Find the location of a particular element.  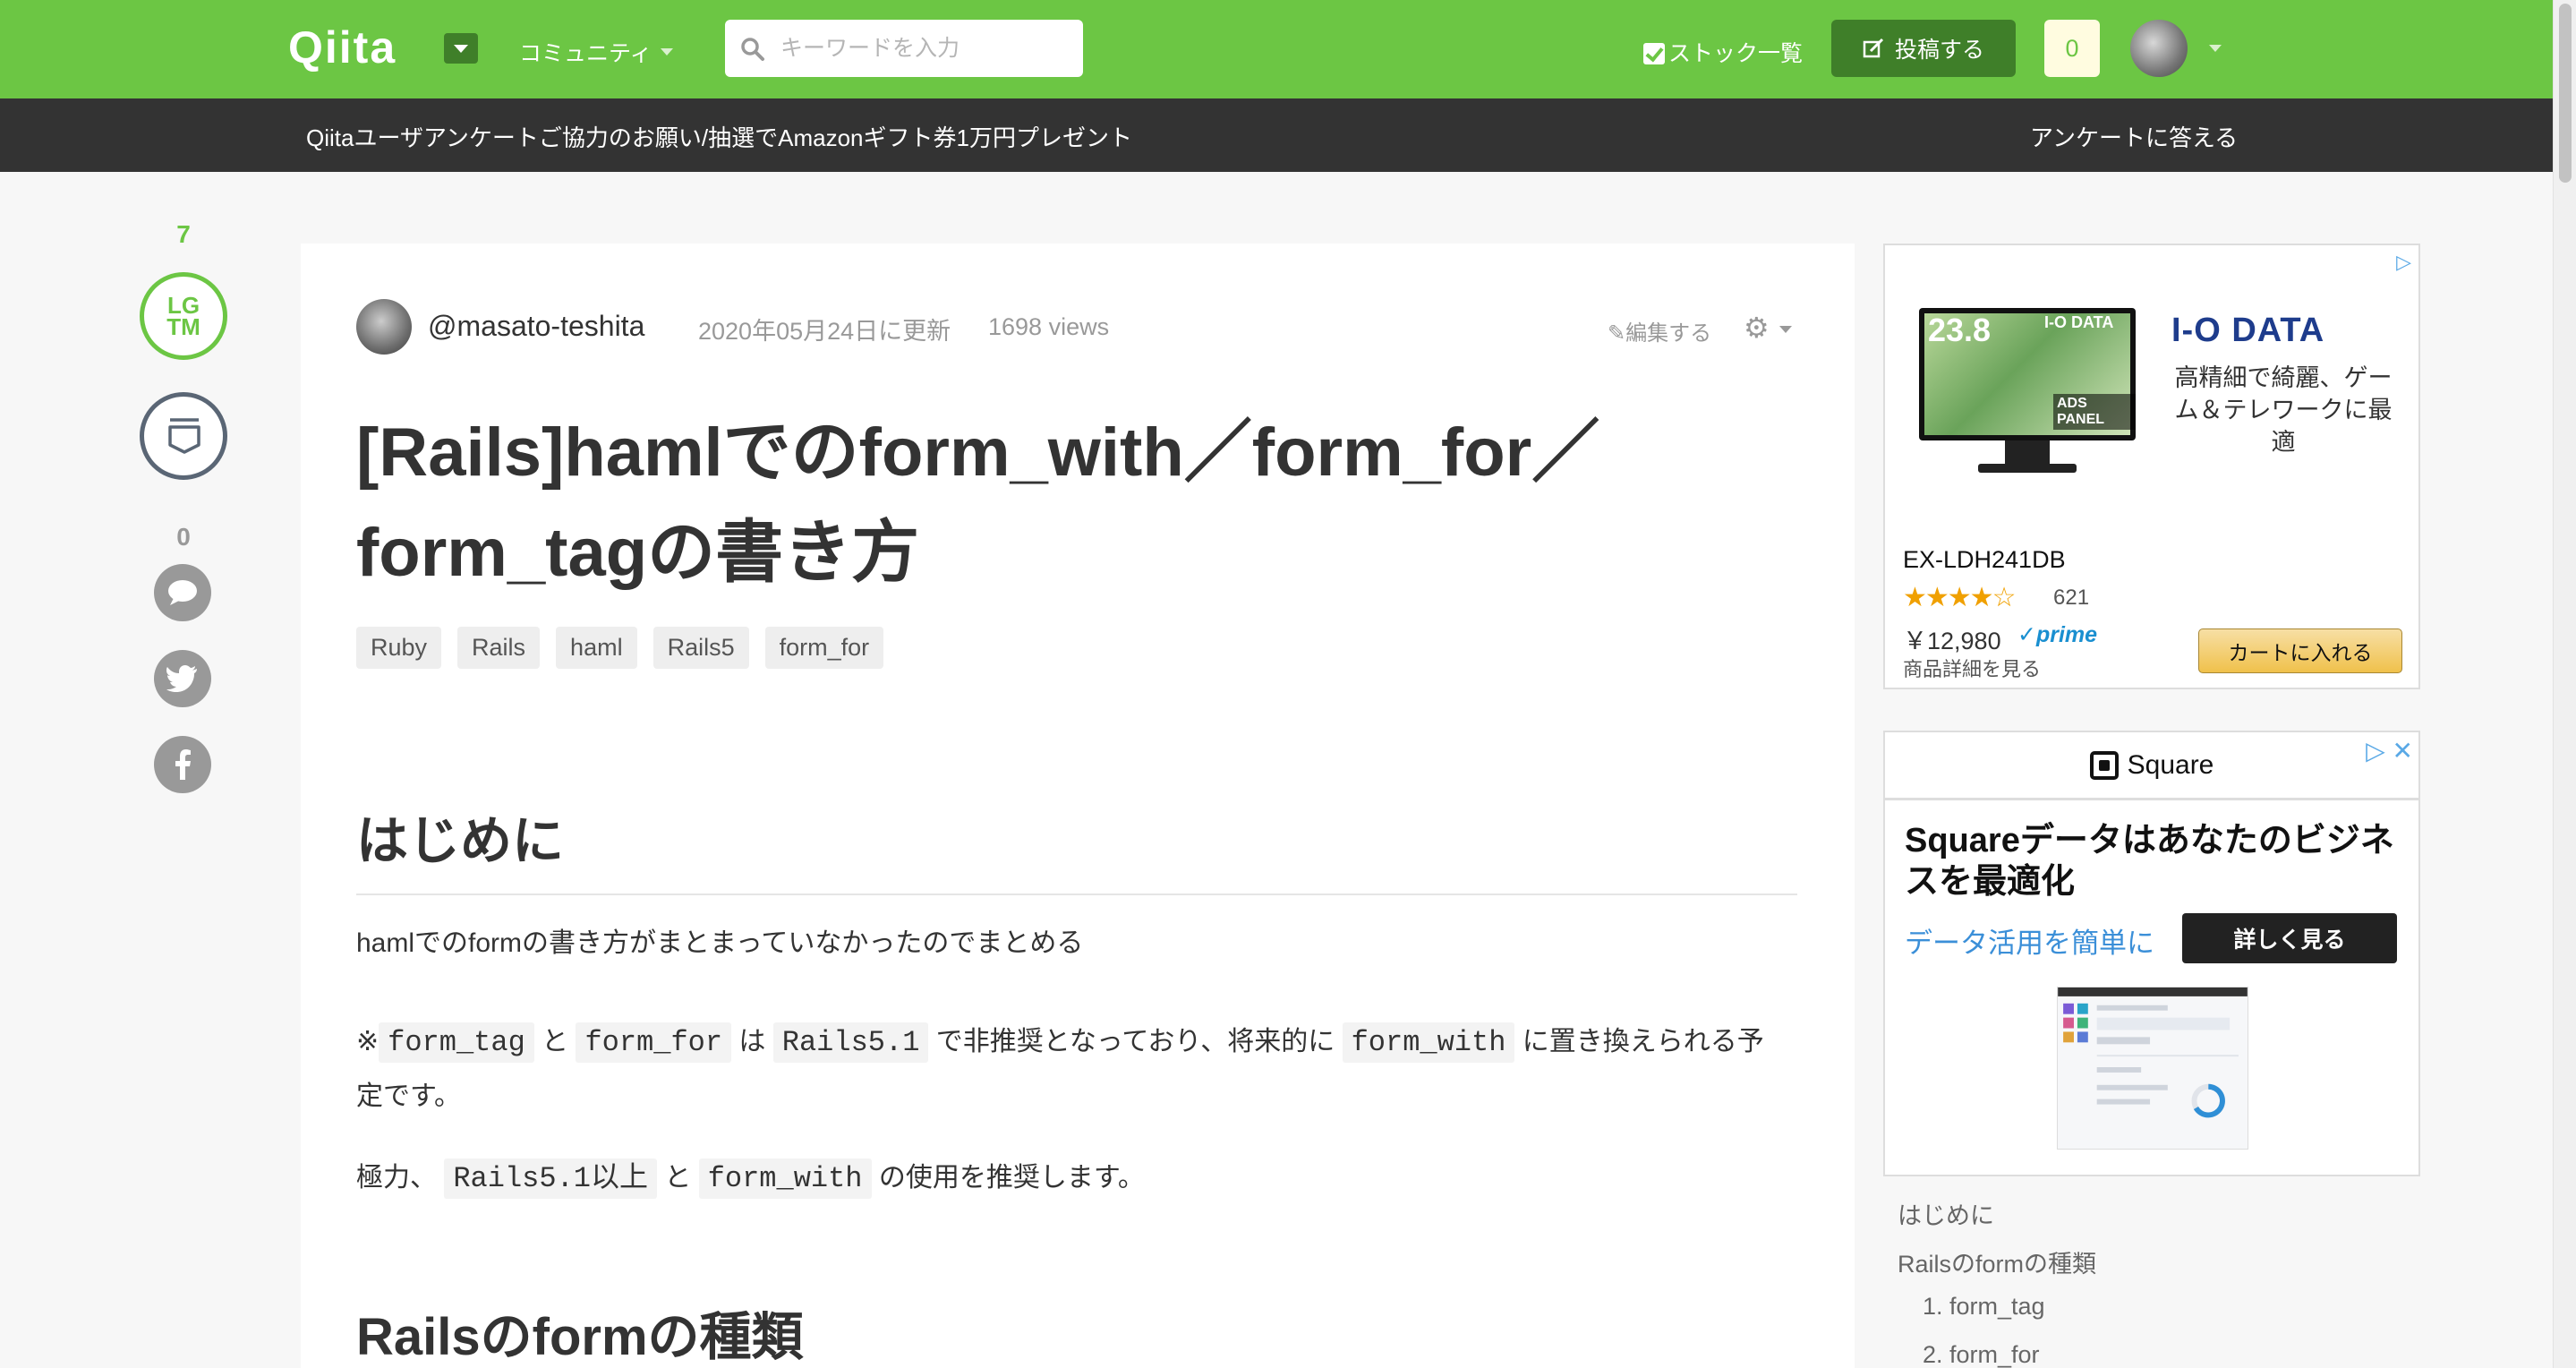

iodata-logo: I-O DATA is located at coordinates (2248, 330).